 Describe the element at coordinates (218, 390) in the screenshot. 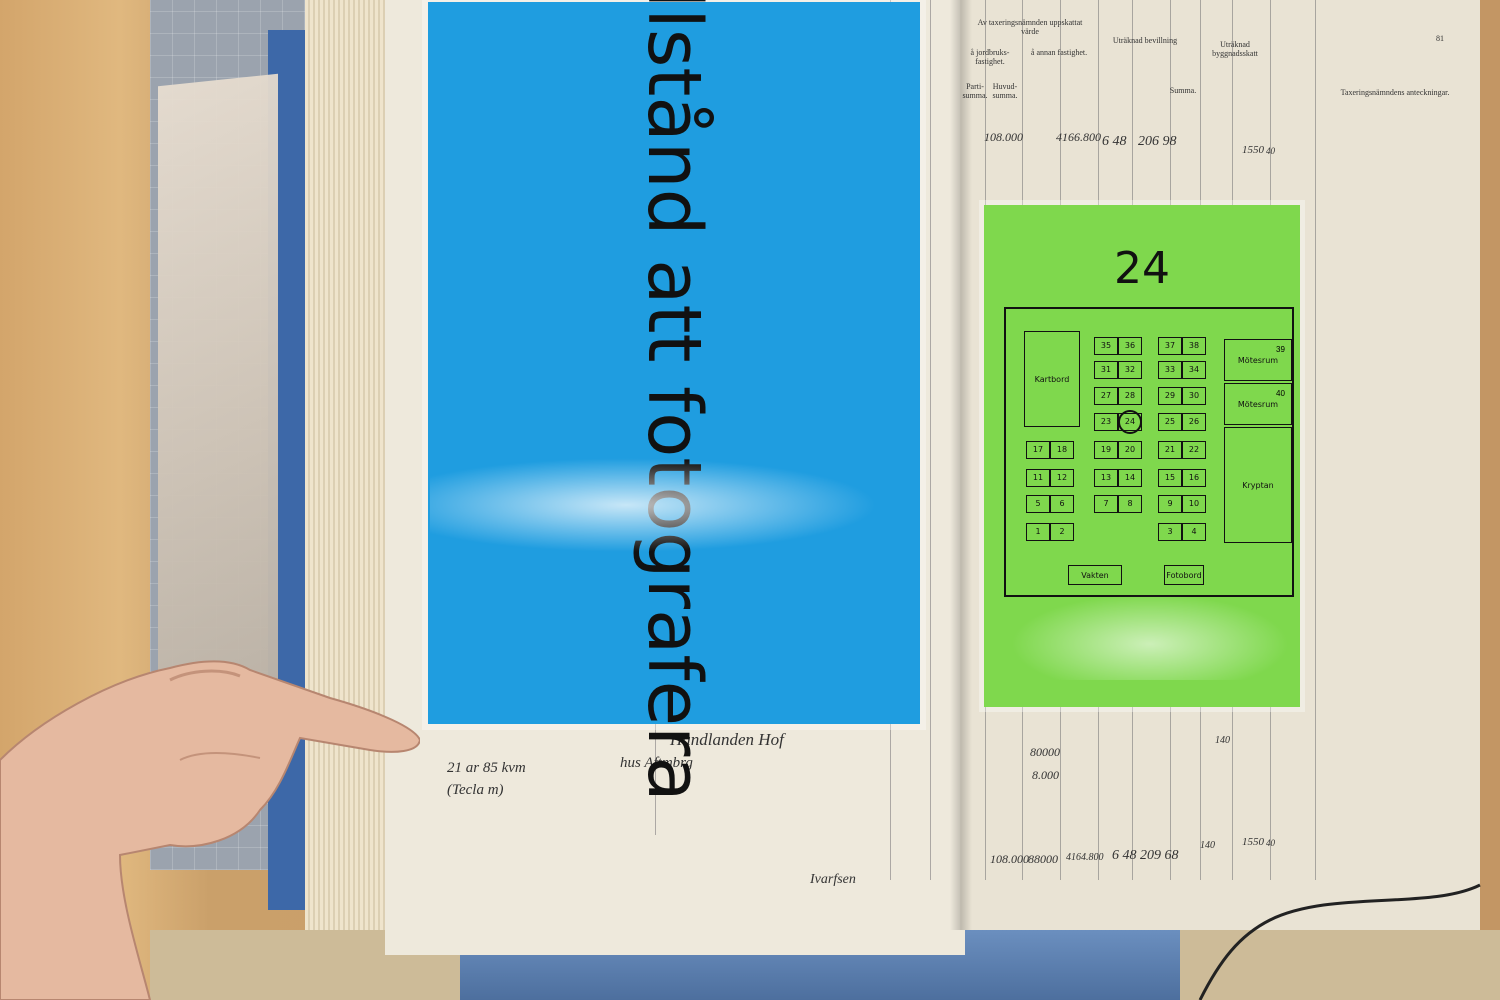

I see `tissue-paper` at that location.